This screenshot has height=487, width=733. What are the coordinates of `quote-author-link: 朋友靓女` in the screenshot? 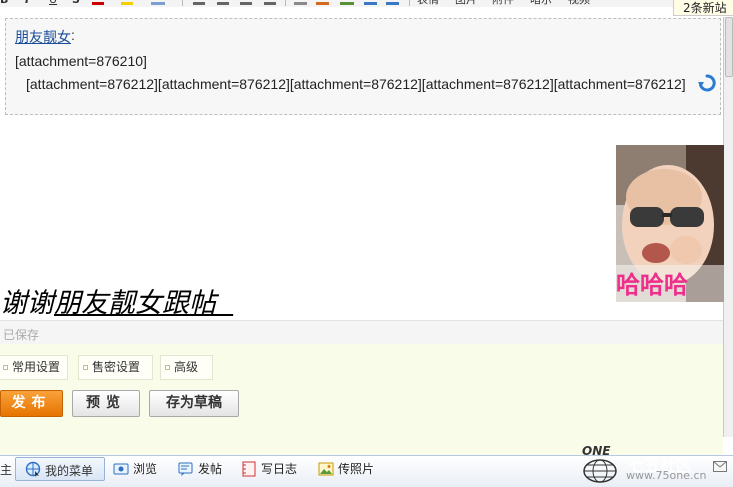 It's located at (43, 37).